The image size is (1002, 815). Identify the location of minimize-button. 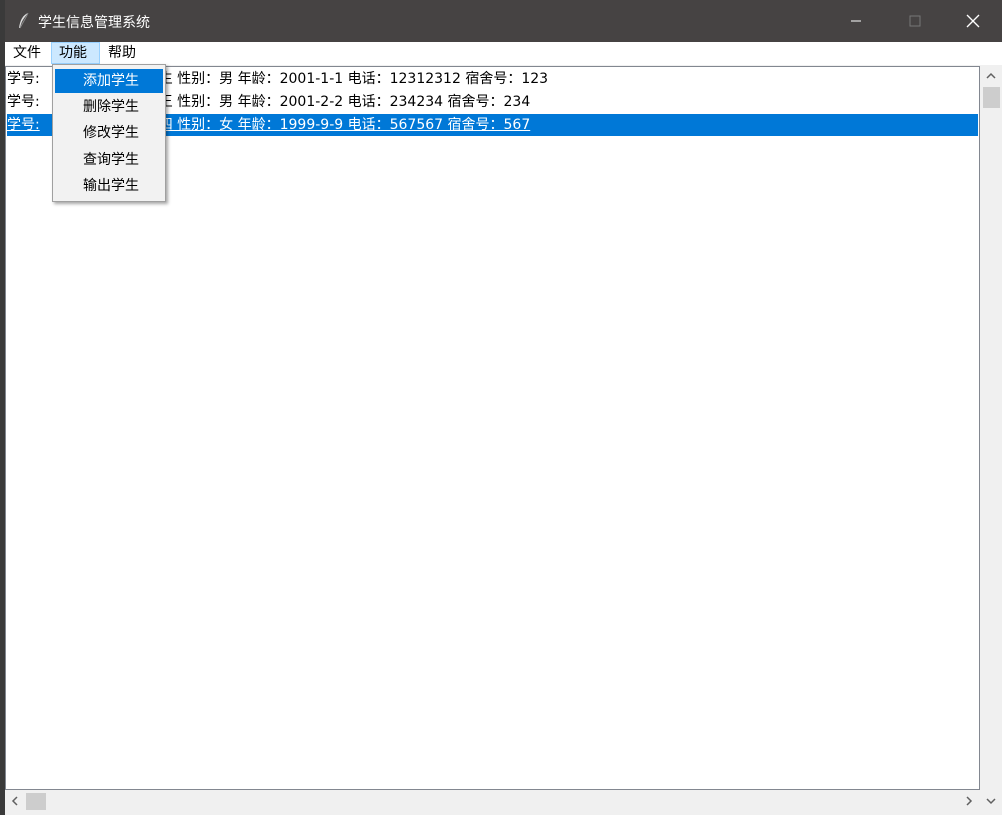
(856, 21).